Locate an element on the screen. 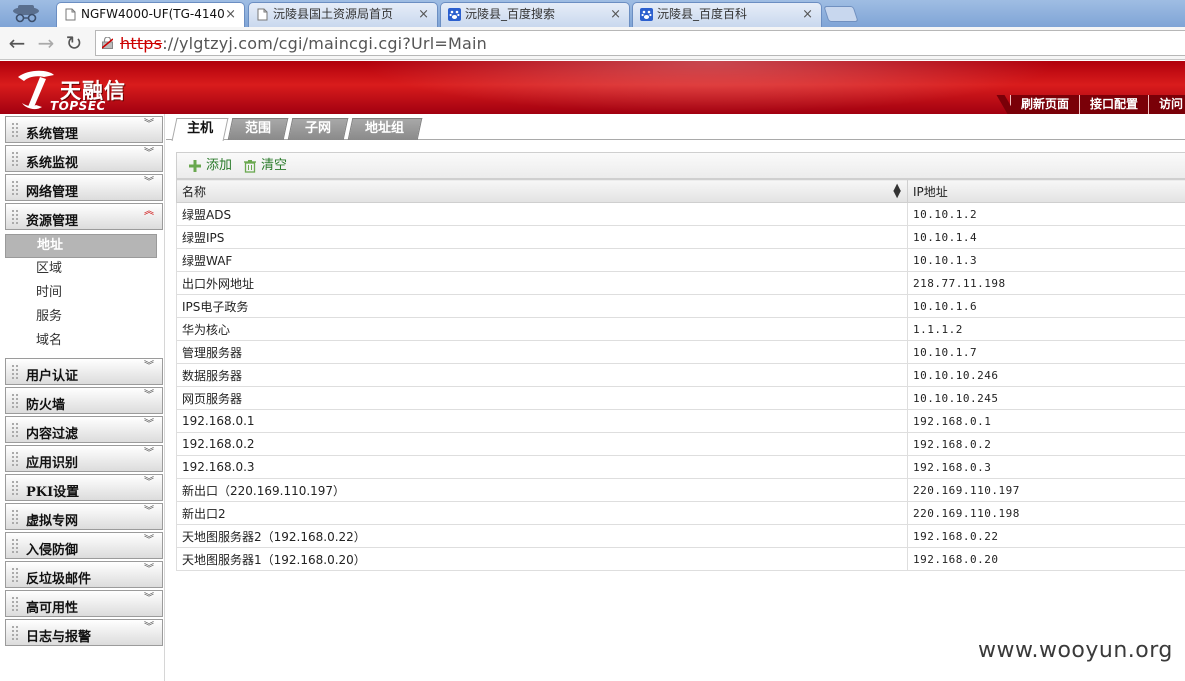 This screenshot has height=681, width=1185. ip-address-cell: 192.168.0.1 is located at coordinates (1046, 421).